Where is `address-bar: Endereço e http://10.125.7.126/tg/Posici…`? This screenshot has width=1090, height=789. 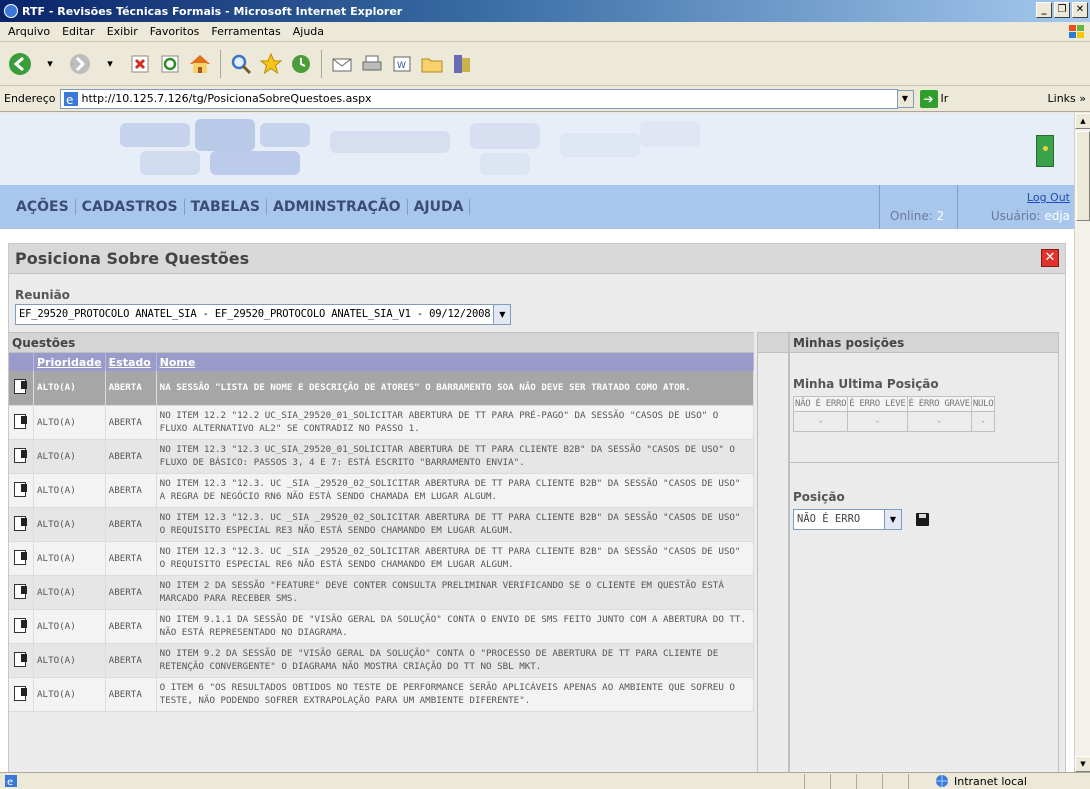
address-bar: Endereço e http://10.125.7.126/tg/Posici… is located at coordinates (545, 99).